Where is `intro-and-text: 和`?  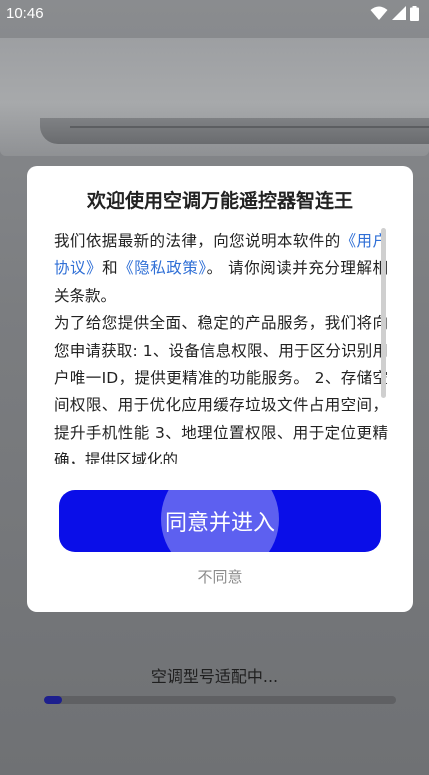
intro-and-text: 和 is located at coordinates (110, 268).